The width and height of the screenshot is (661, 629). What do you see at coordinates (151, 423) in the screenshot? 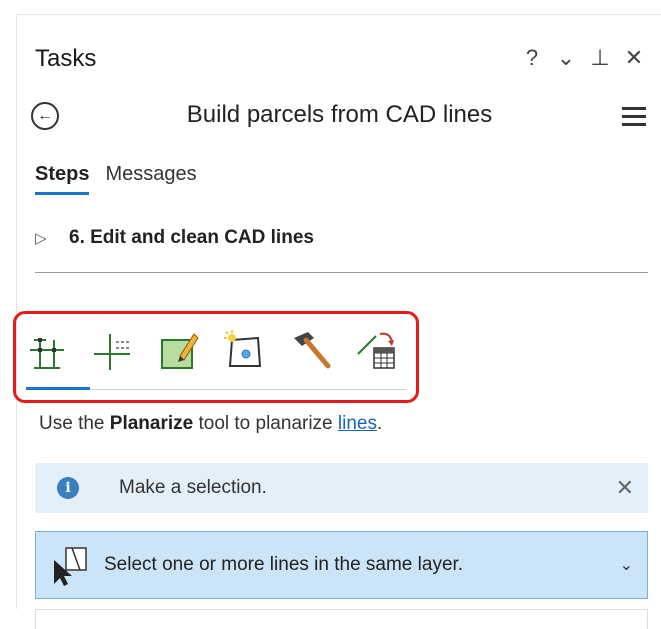
I see `instruction-tool-name: Planarize` at bounding box center [151, 423].